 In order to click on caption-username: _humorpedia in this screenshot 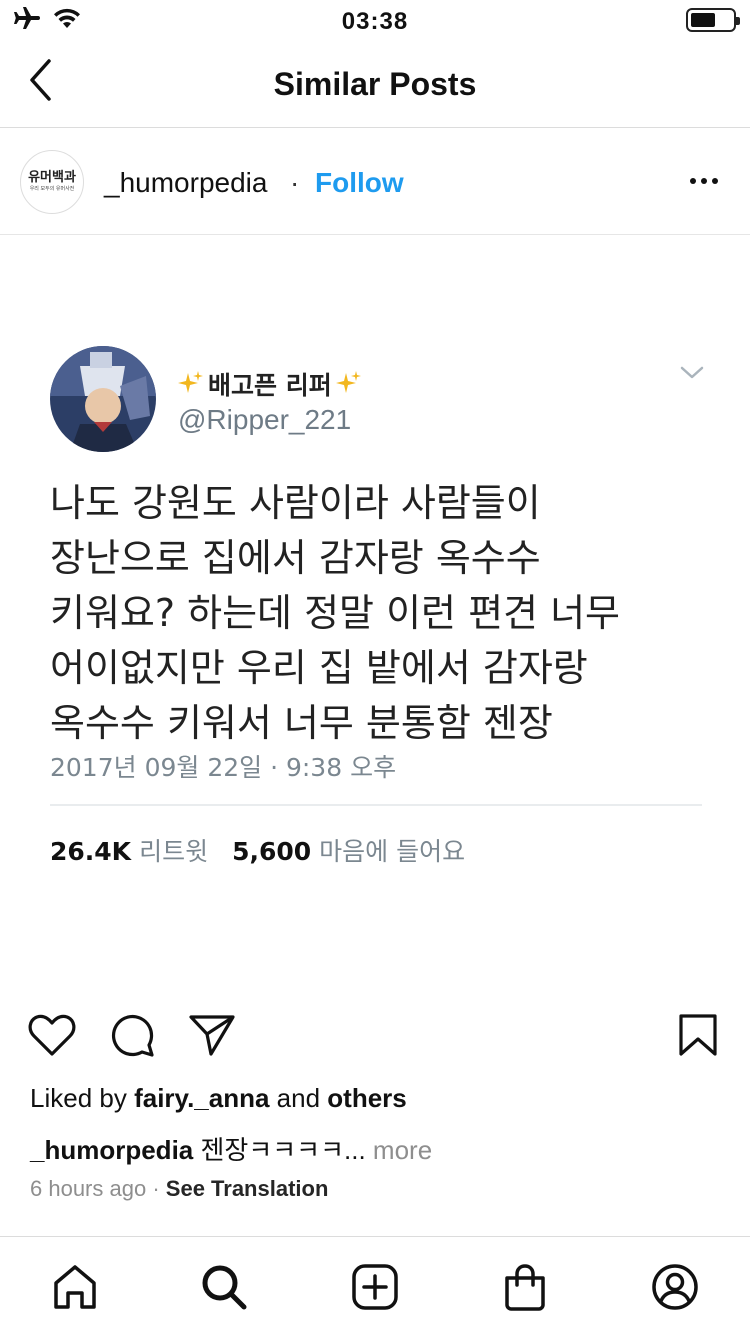, I will do `click(111, 1150)`.